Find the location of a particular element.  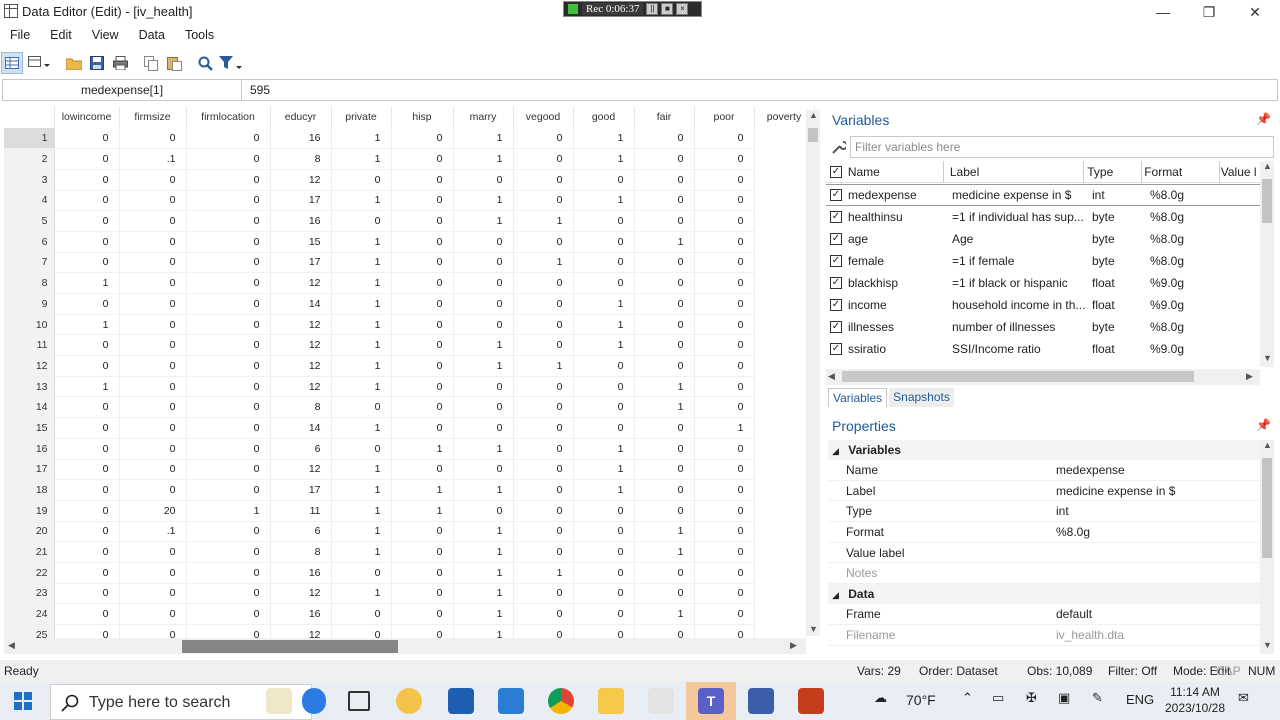

variables-horizontal-scrollbar: ◀ ▶ is located at coordinates (1043, 377).